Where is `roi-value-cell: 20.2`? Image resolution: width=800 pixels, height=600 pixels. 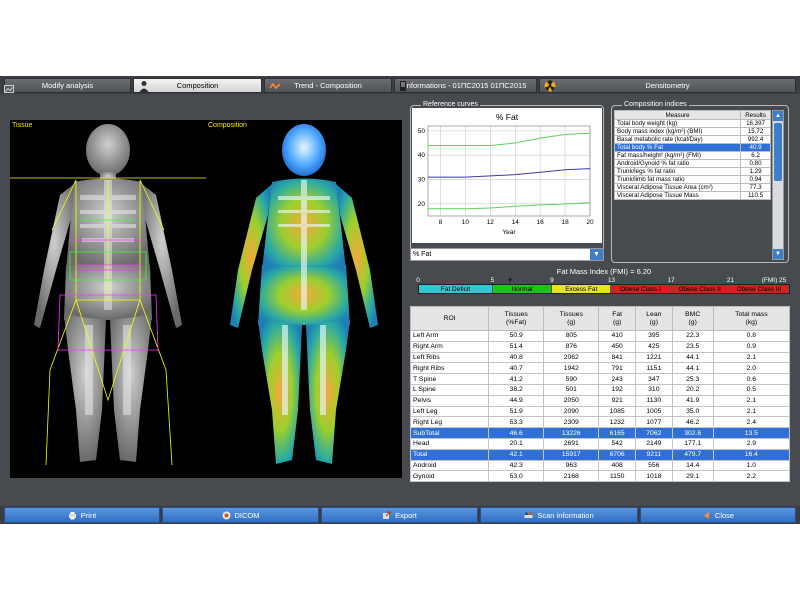 roi-value-cell: 20.2 is located at coordinates (692, 389).